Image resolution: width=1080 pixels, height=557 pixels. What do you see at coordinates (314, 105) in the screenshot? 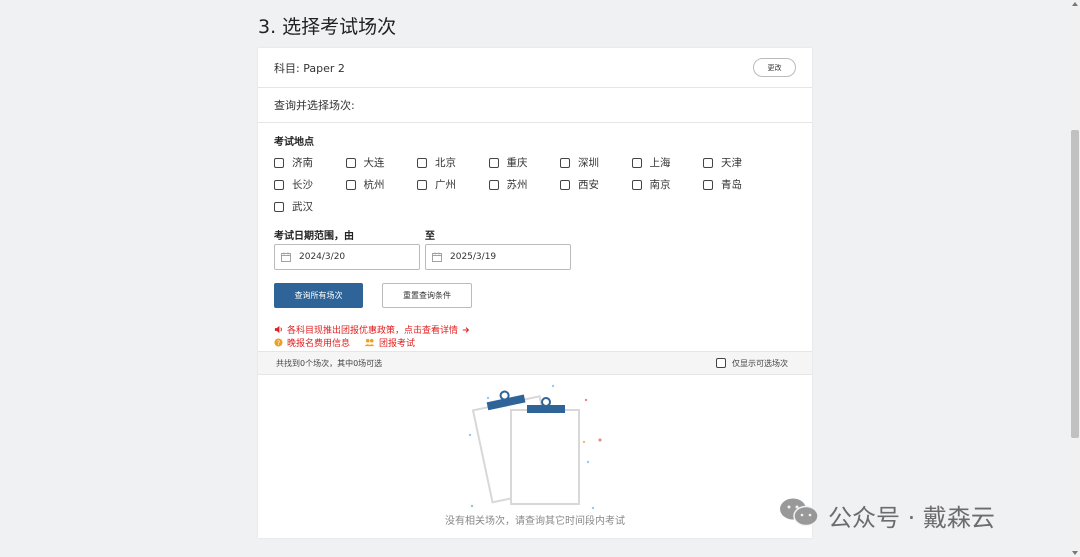
I see `query-label: 查询并选择场次:` at bounding box center [314, 105].